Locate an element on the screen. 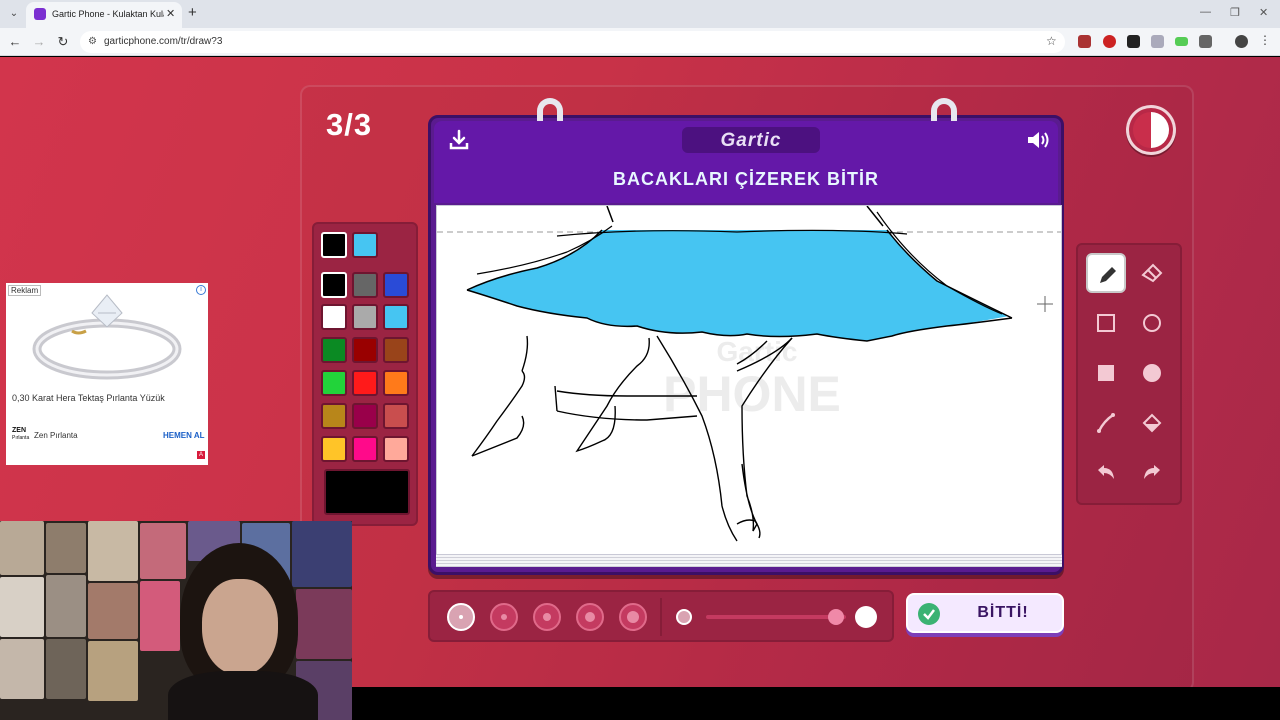 The image size is (1280, 720). bookmark-star-icon: ☆ is located at coordinates (1051, 41).